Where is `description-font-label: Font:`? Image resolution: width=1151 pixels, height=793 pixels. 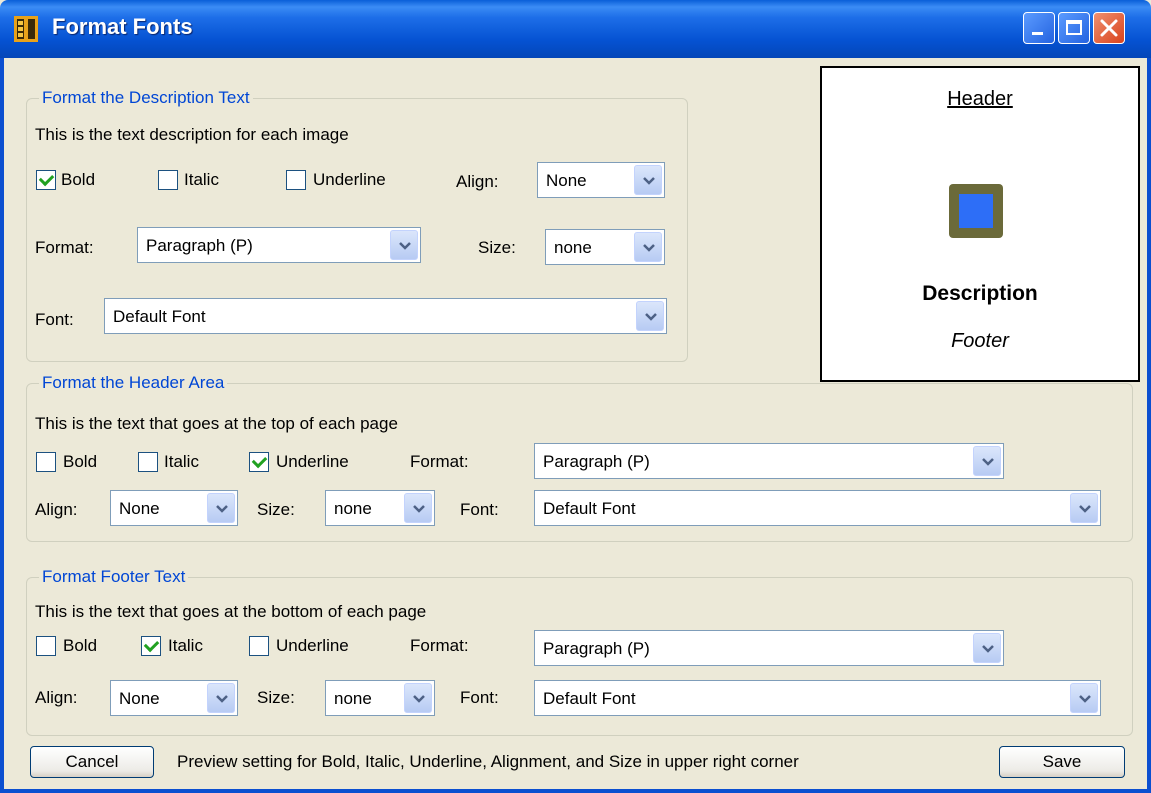 description-font-label: Font: is located at coordinates (54, 319).